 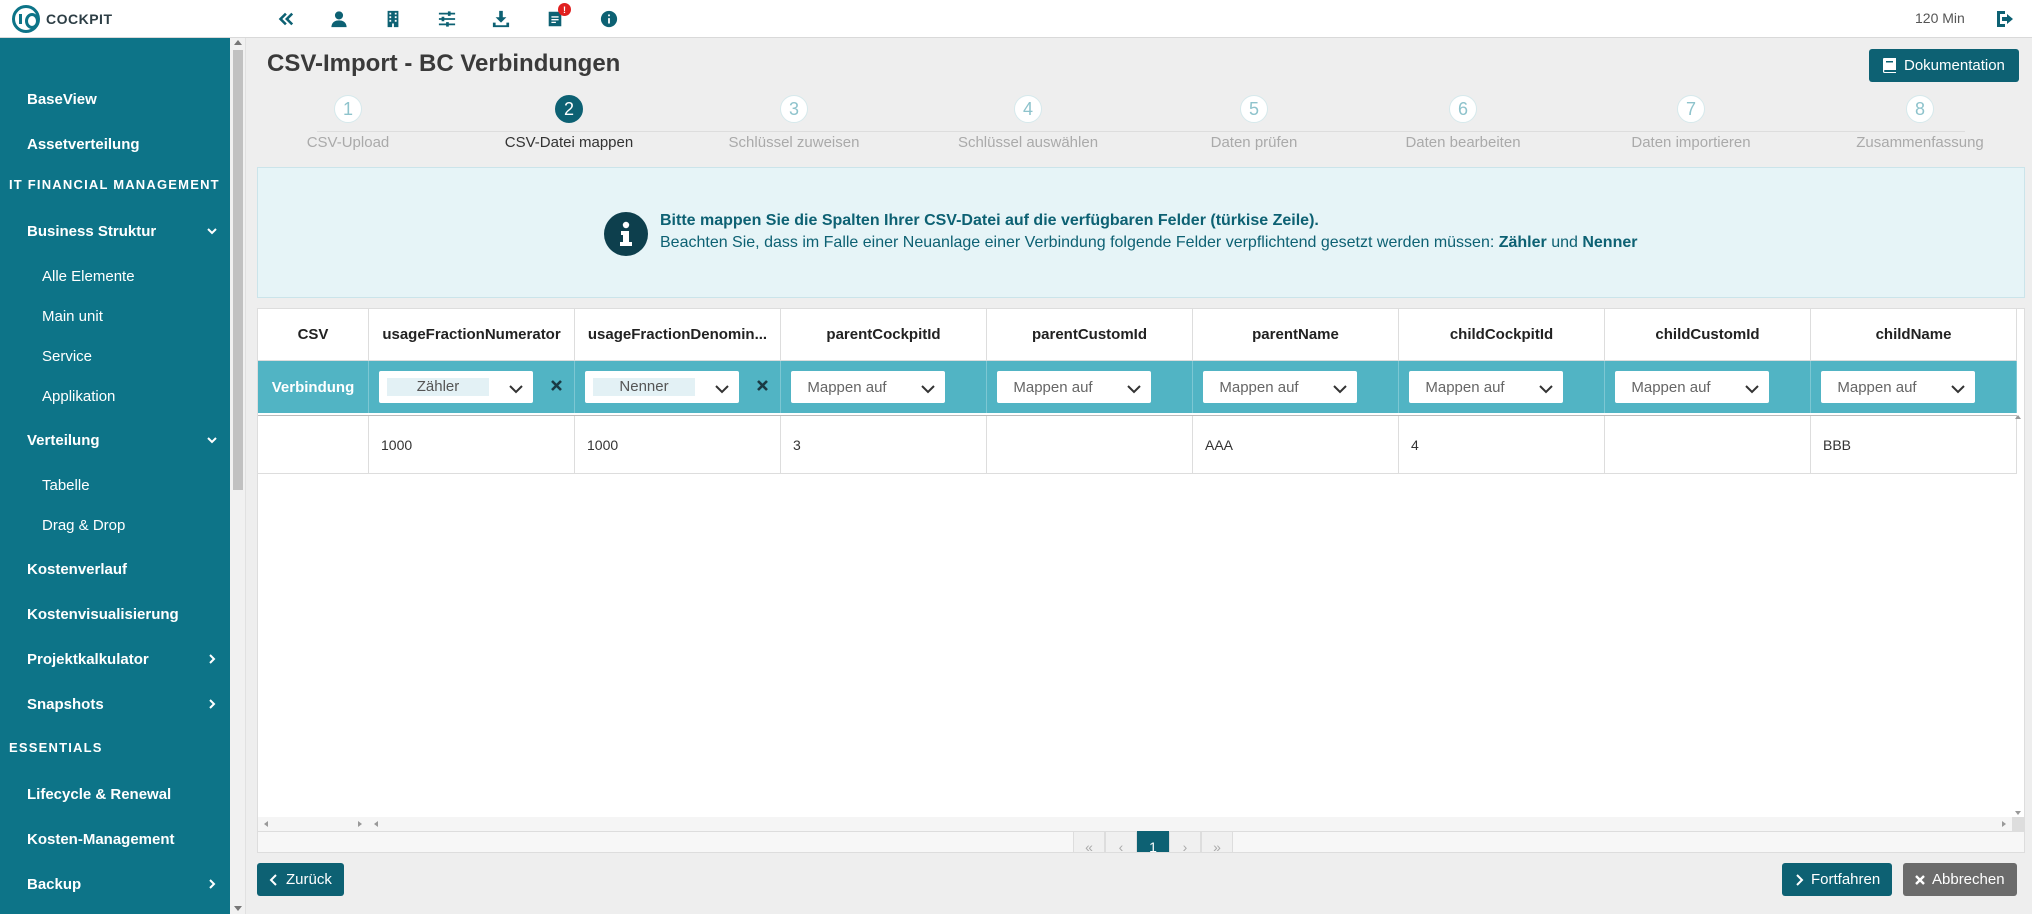 I want to click on mapping-select-parentcustomid: Mappen auf, so click(x=1074, y=387).